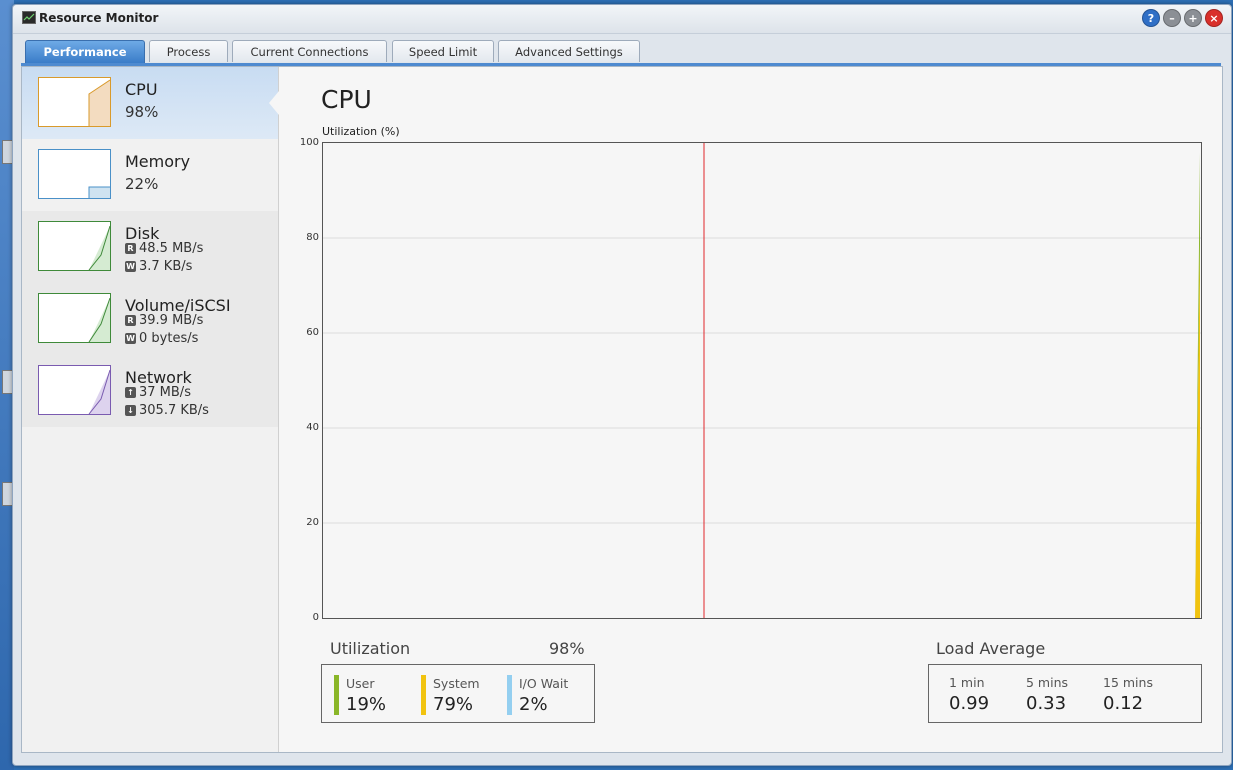  I want to click on load-1min: 1 min 0.99, so click(969, 694).